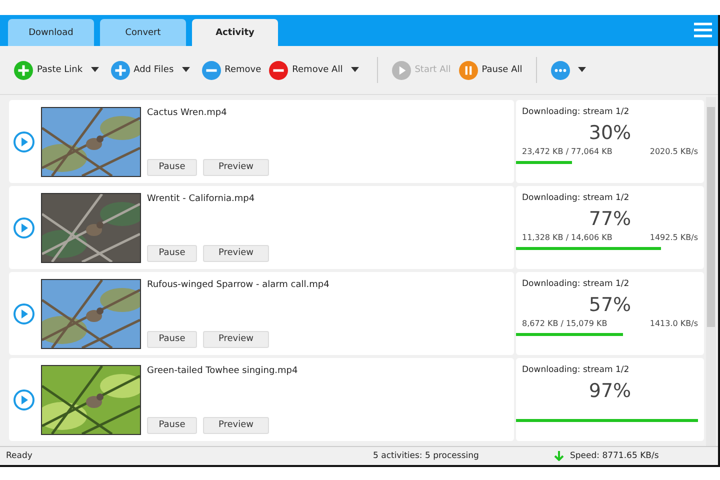  Describe the element at coordinates (614, 456) in the screenshot. I see `speed-total: Speed: 8771.65 KB/s` at that location.